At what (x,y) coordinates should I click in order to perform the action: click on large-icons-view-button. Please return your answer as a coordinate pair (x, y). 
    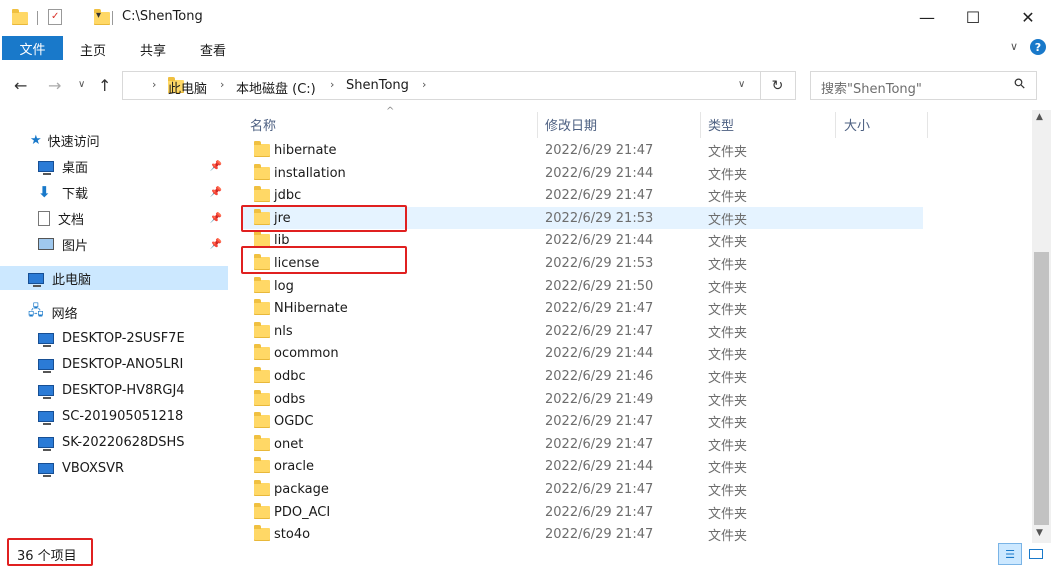
    Looking at the image, I should click on (1036, 554).